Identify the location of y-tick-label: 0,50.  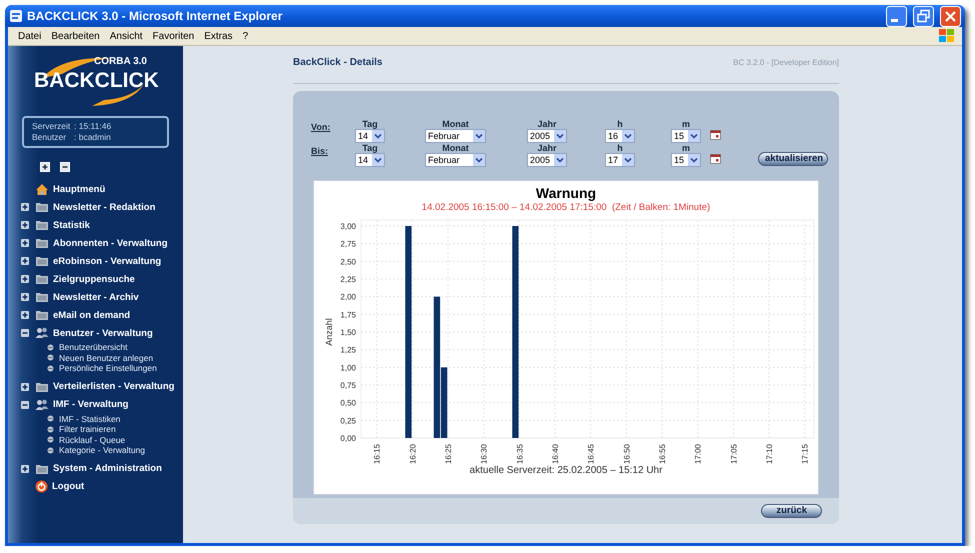
(348, 403).